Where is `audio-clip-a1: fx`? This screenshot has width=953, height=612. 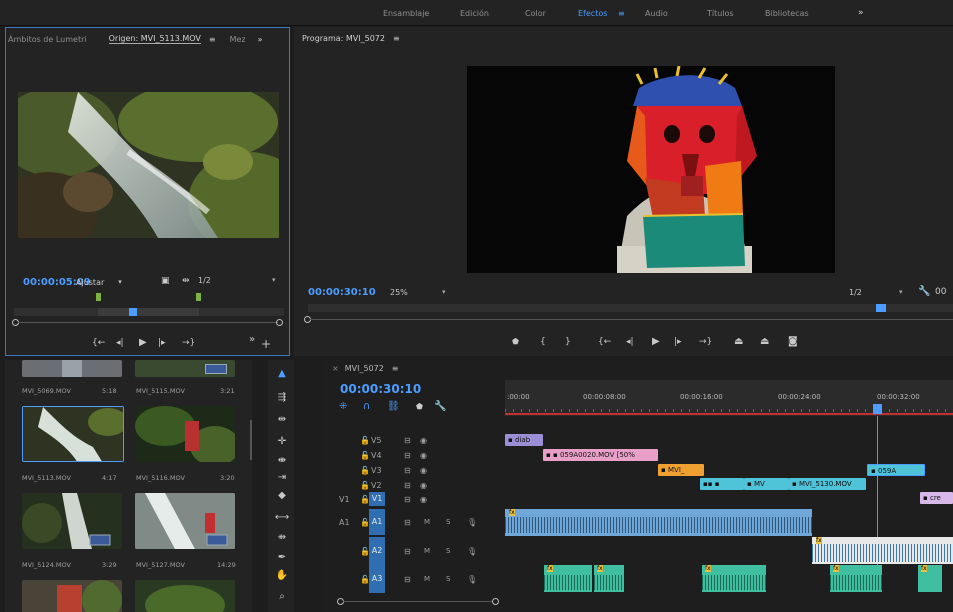
audio-clip-a1: fx is located at coordinates (658, 522).